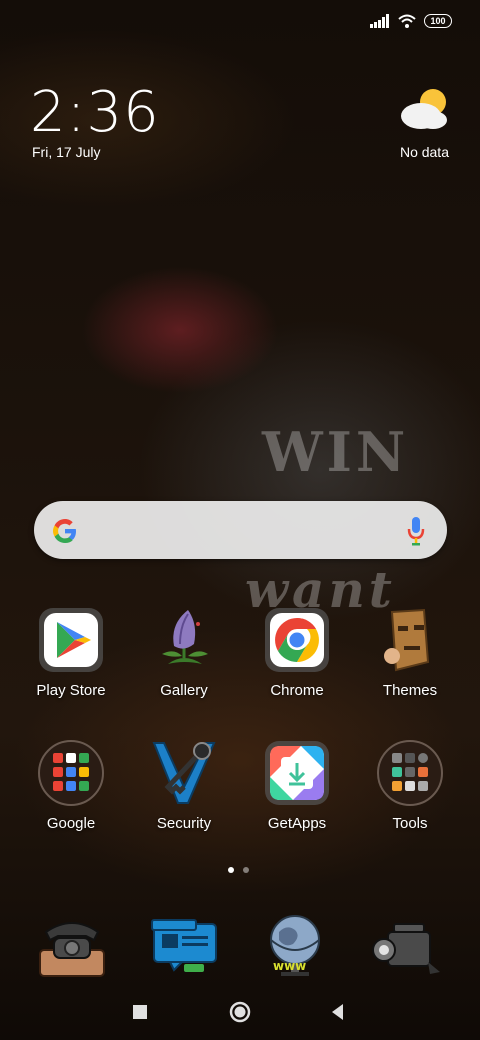  Describe the element at coordinates (184, 773) in the screenshot. I see `security-key-icon` at that location.